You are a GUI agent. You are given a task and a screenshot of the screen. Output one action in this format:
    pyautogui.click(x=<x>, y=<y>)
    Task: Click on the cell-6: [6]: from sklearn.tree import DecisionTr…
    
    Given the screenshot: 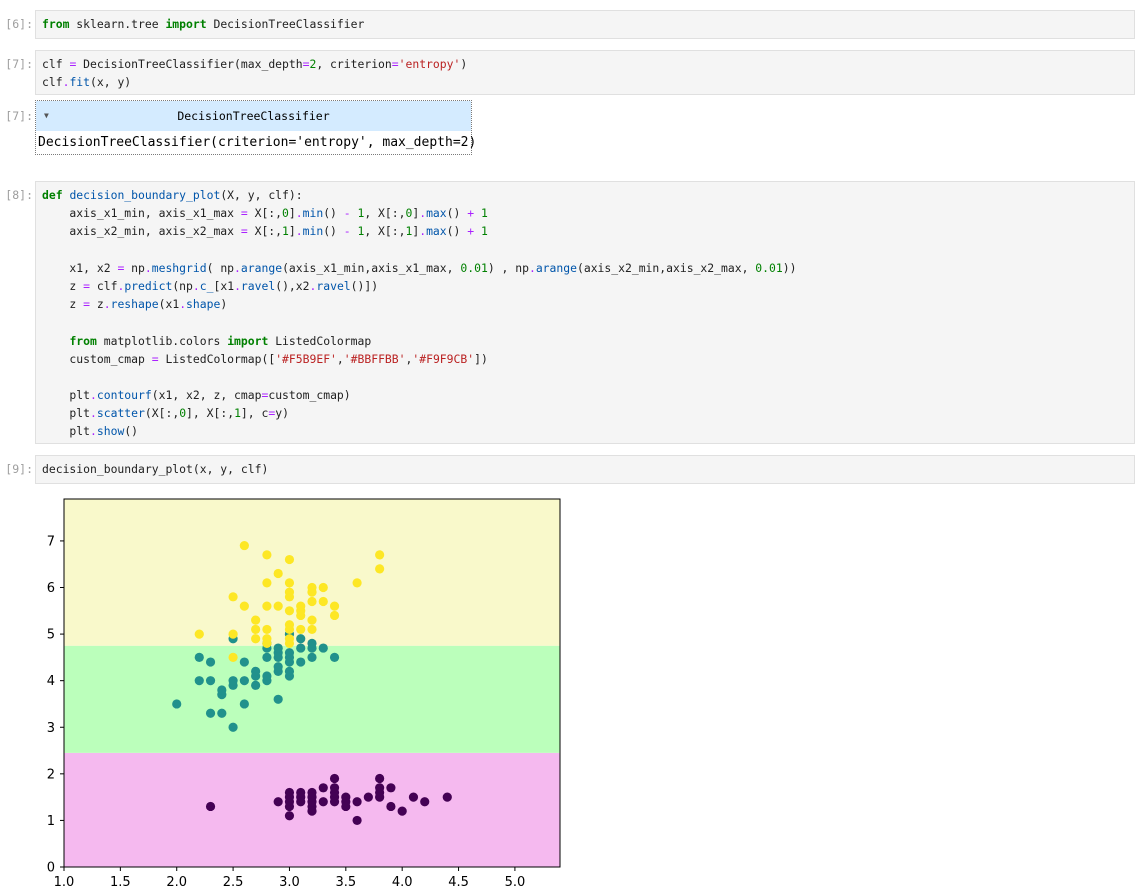 What is the action you would take?
    pyautogui.click(x=571, y=24)
    